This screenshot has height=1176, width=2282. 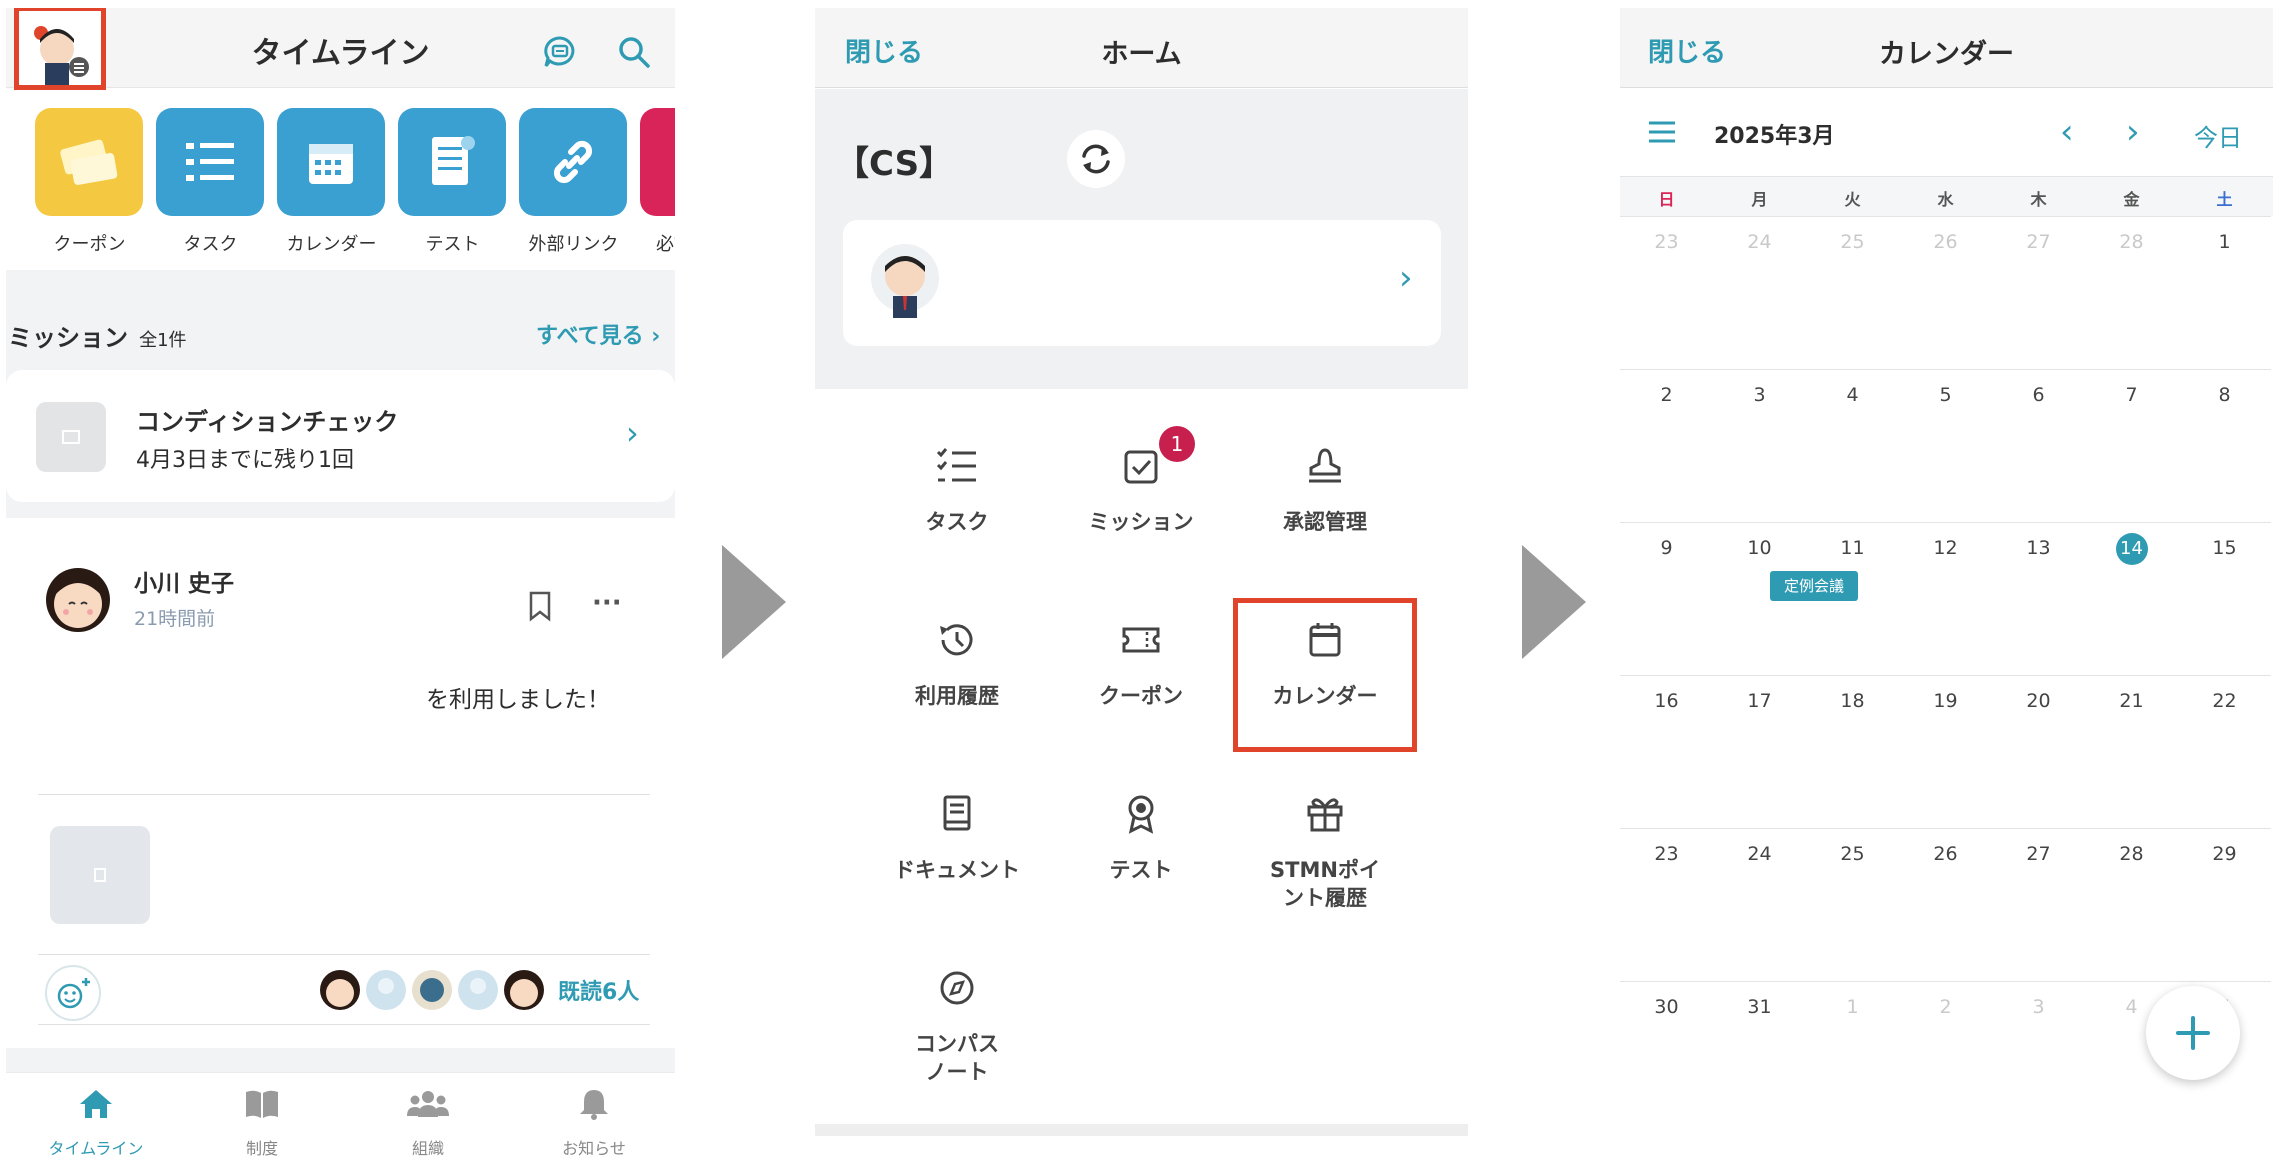 What do you see at coordinates (1945, 598) in the screenshot?
I see `calendar-day-cell: 12` at bounding box center [1945, 598].